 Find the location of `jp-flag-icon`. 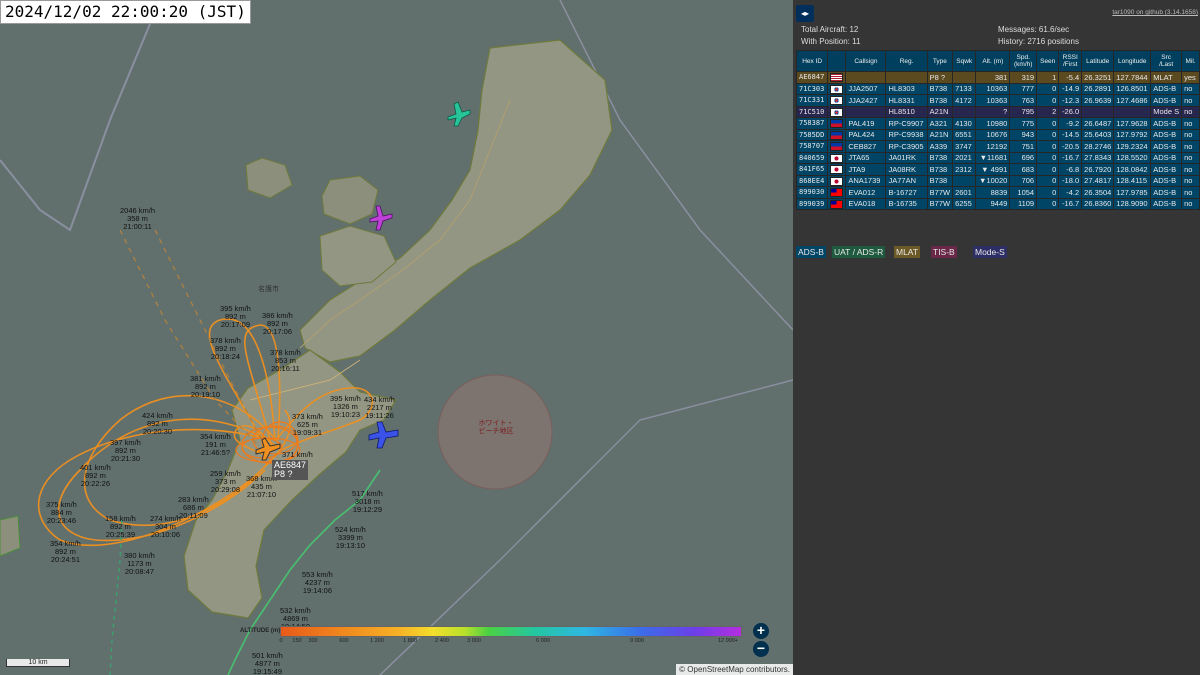

jp-flag-icon is located at coordinates (837, 169).